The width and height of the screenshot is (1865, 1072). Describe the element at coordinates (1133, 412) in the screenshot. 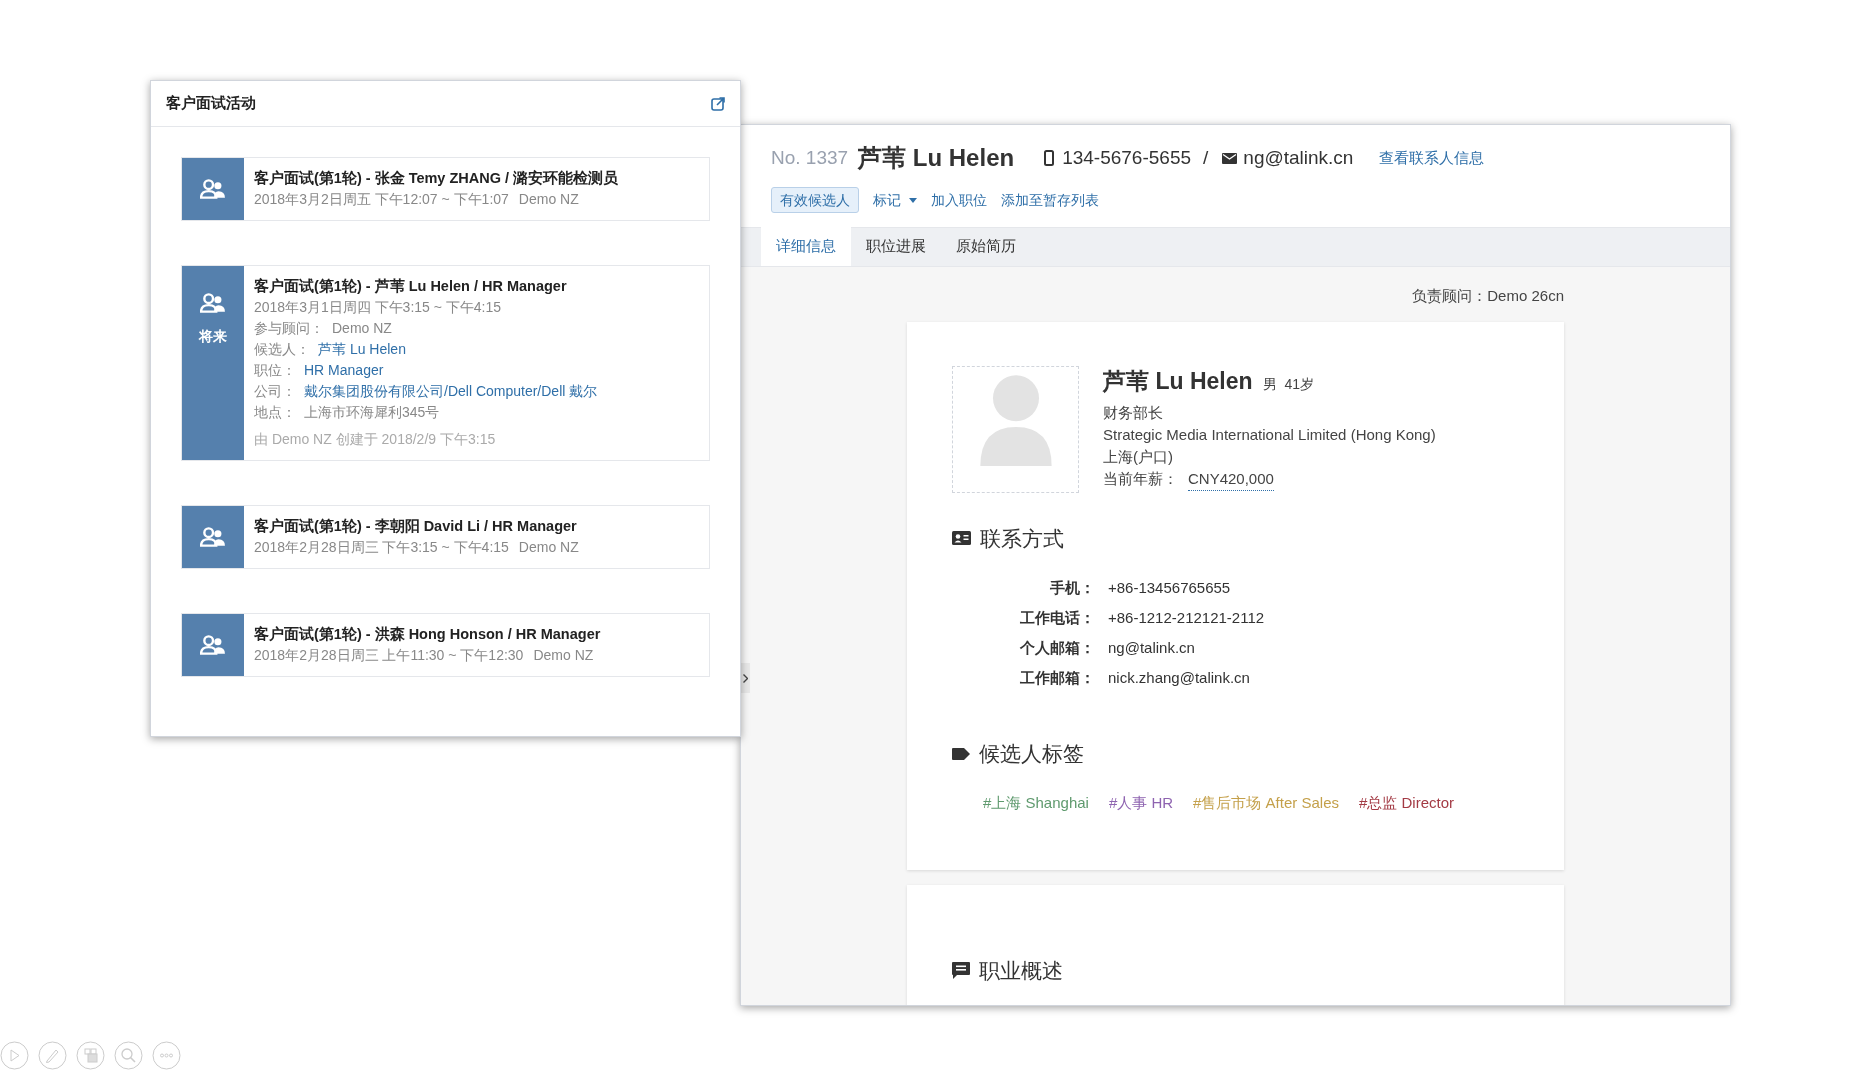

I see `job-title: 财务部长` at that location.